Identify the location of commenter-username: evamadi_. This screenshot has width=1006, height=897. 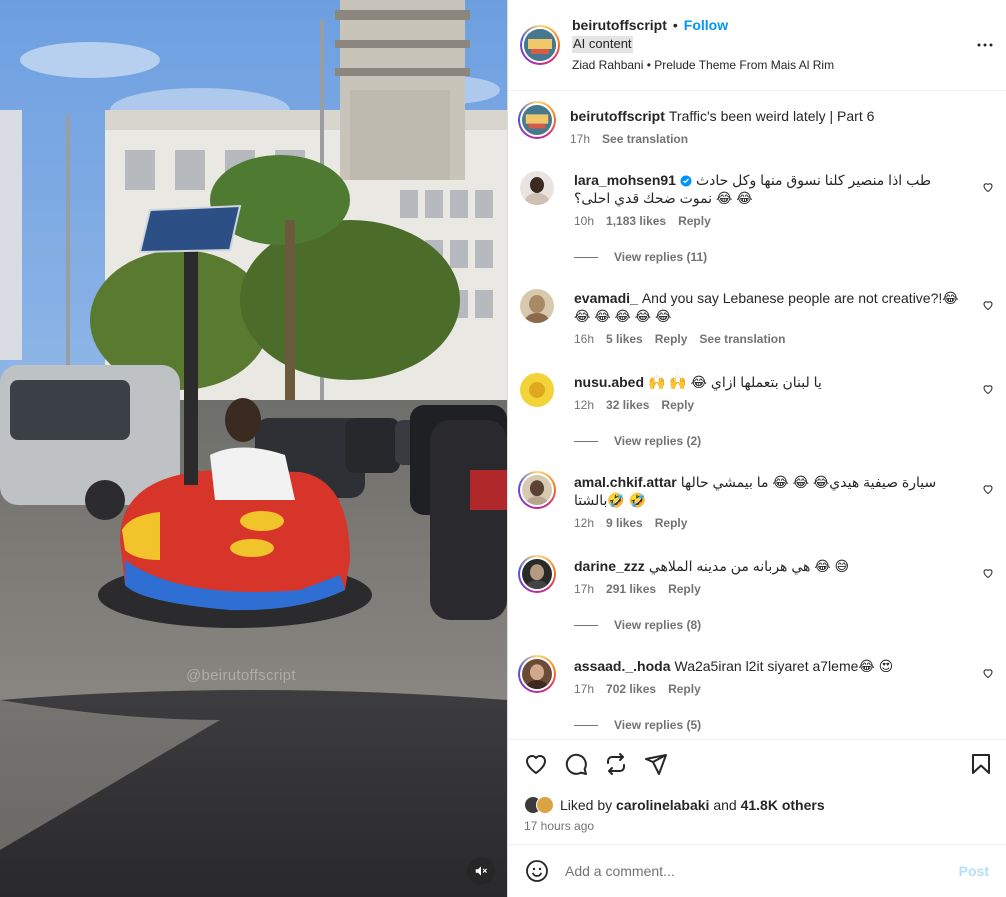
(606, 298).